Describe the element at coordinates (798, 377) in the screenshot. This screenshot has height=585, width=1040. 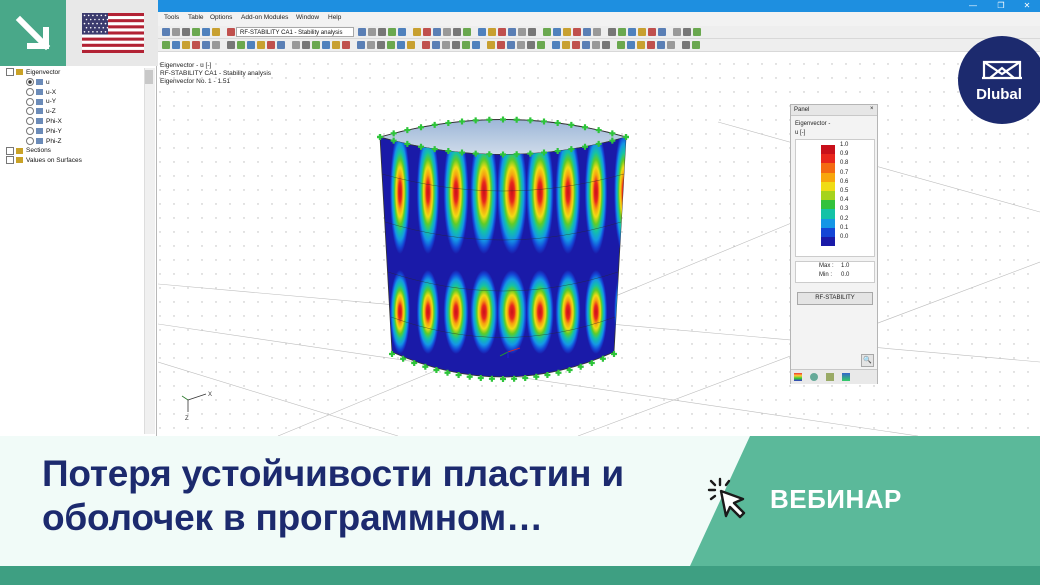
I see `color-scale-tab-icon` at that location.